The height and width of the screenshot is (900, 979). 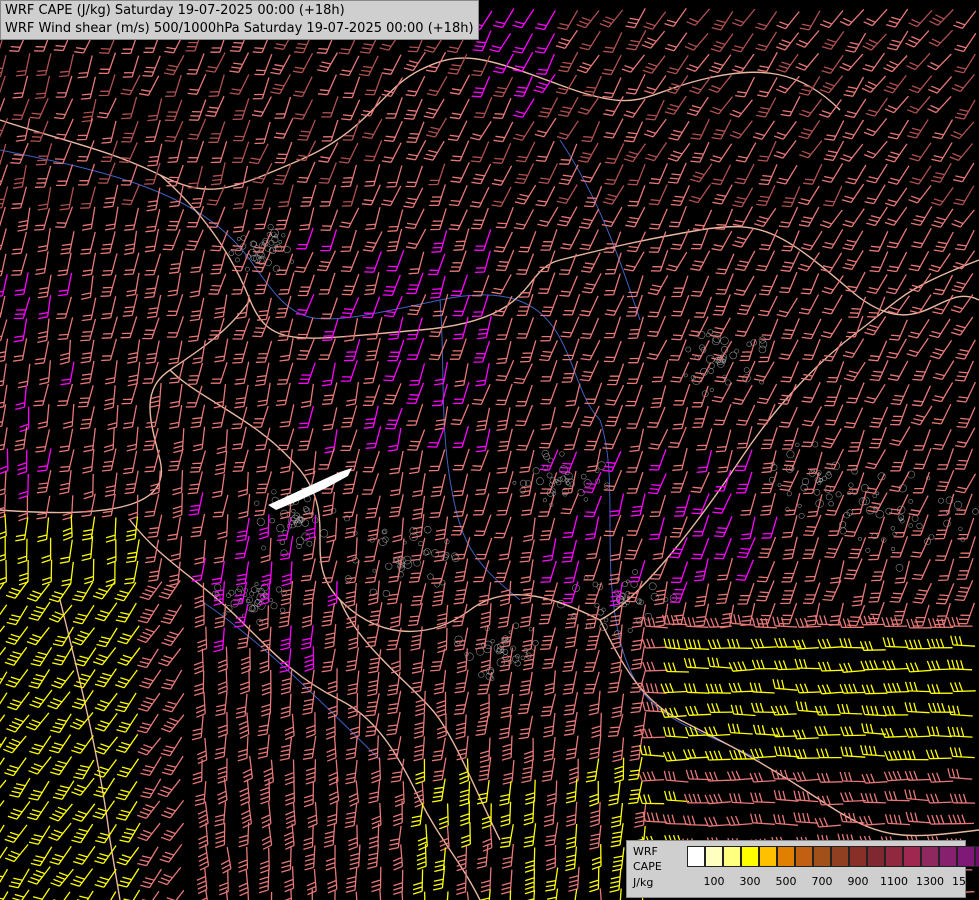 What do you see at coordinates (930, 881) in the screenshot?
I see `legend-tick: 1300` at bounding box center [930, 881].